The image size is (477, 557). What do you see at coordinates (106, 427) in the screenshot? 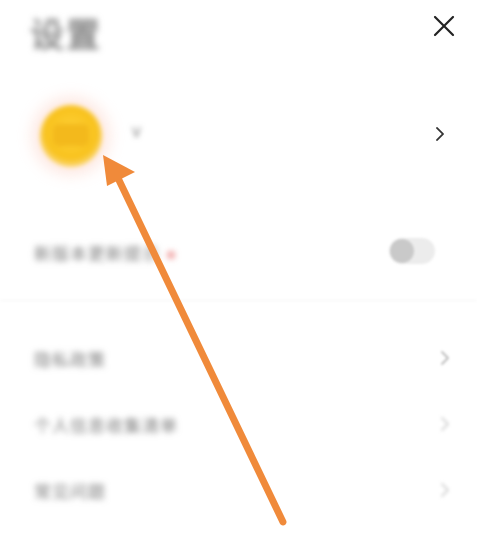
I see `row-label: 个人信息收集清单` at bounding box center [106, 427].